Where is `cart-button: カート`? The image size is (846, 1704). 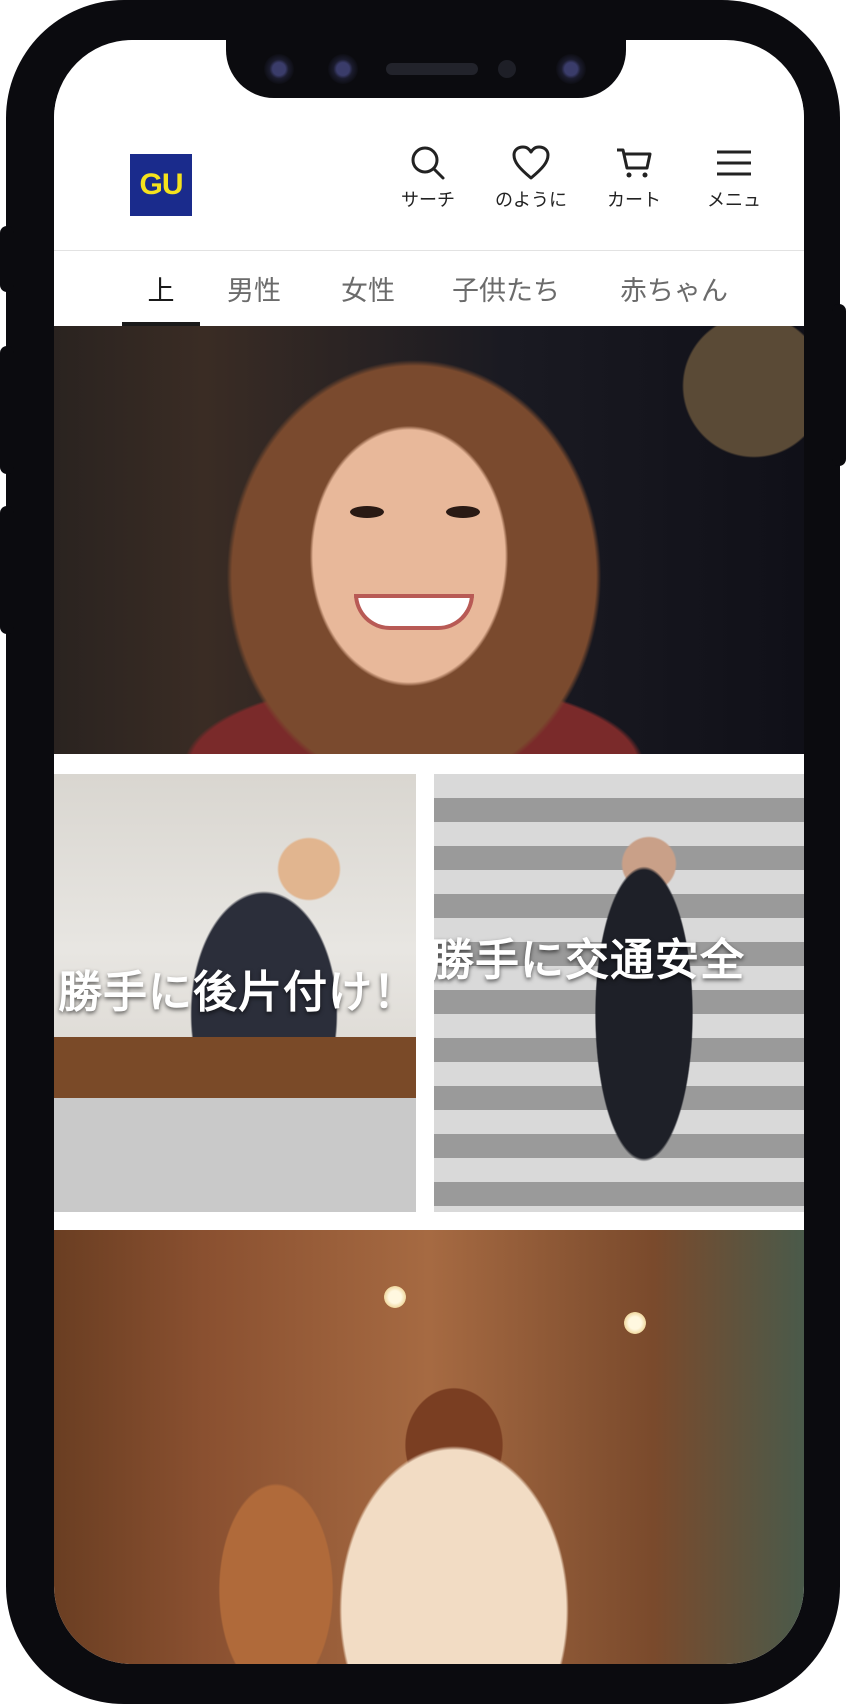
cart-button: カート is located at coordinates (634, 178).